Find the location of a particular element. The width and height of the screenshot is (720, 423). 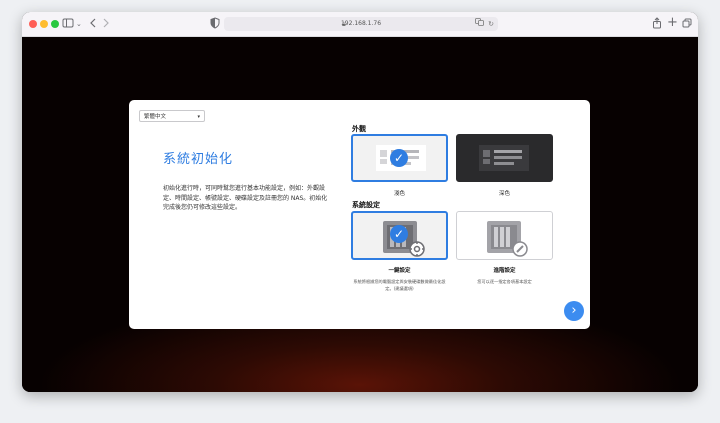

chevron-down-icon: ⌄ is located at coordinates (79, 24).